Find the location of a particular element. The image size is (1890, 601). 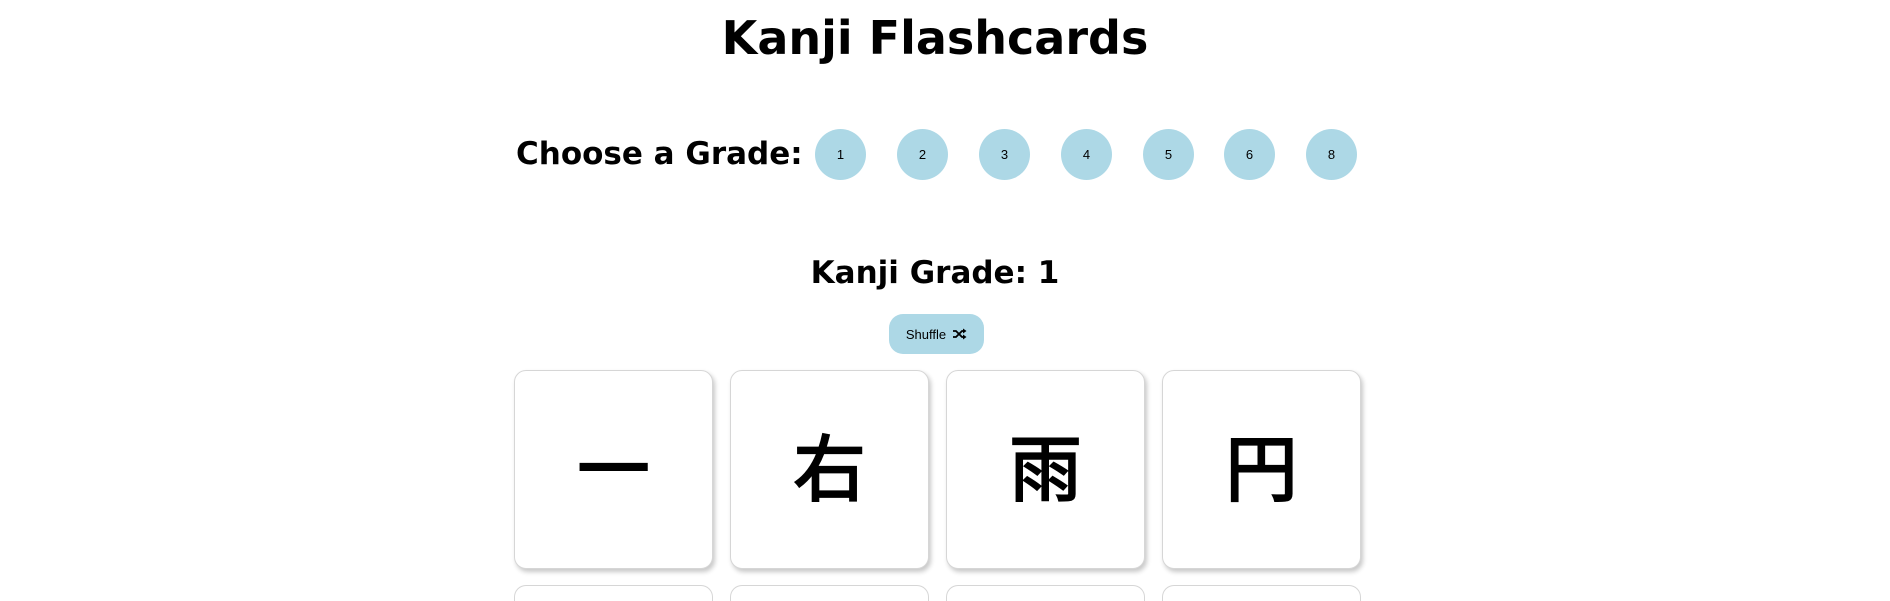

shuffle-button: Shuffle is located at coordinates (936, 334).